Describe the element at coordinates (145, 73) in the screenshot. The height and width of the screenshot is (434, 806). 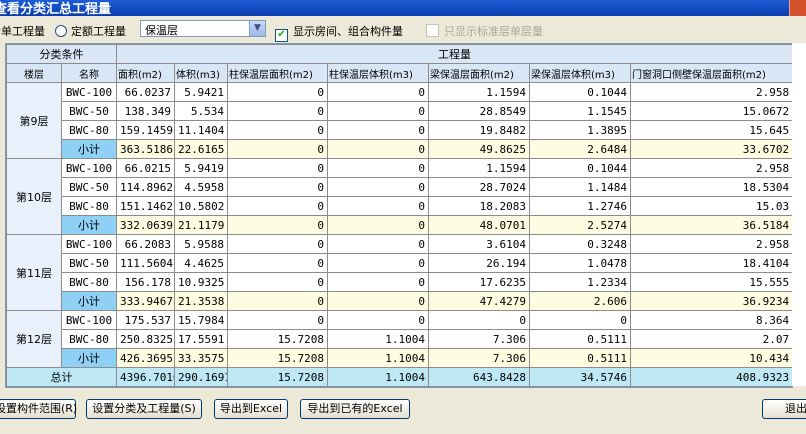
I see `column-header: 面积(m2)` at that location.